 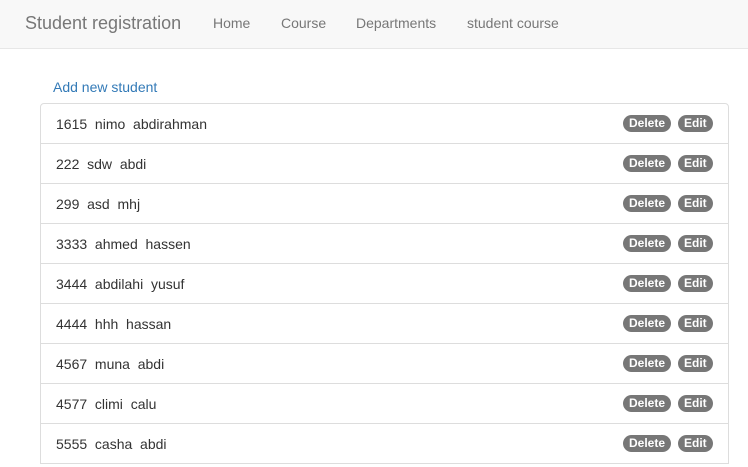 I want to click on student-row: 5555 casha abdi Delete Edit, so click(x=384, y=443).